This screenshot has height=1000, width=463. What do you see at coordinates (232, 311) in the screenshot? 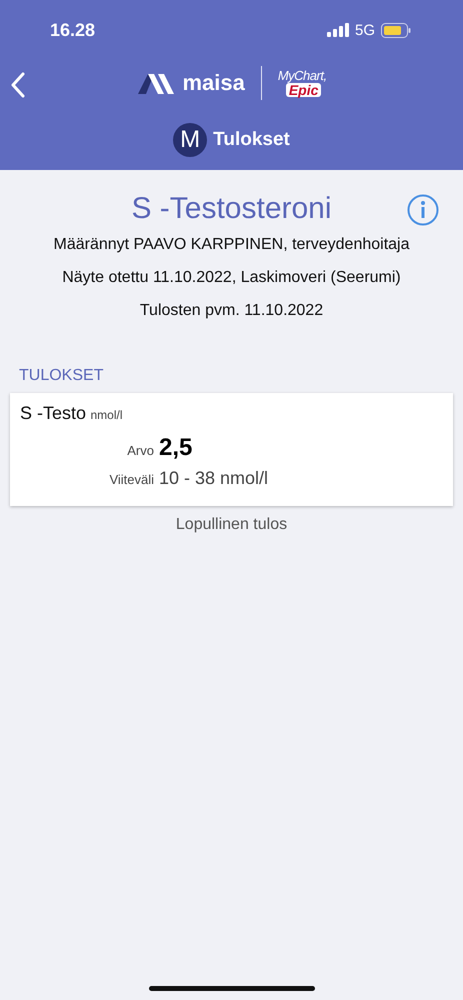
I see `test-detail: Tulosten pvm. 11.10.2022` at bounding box center [232, 311].